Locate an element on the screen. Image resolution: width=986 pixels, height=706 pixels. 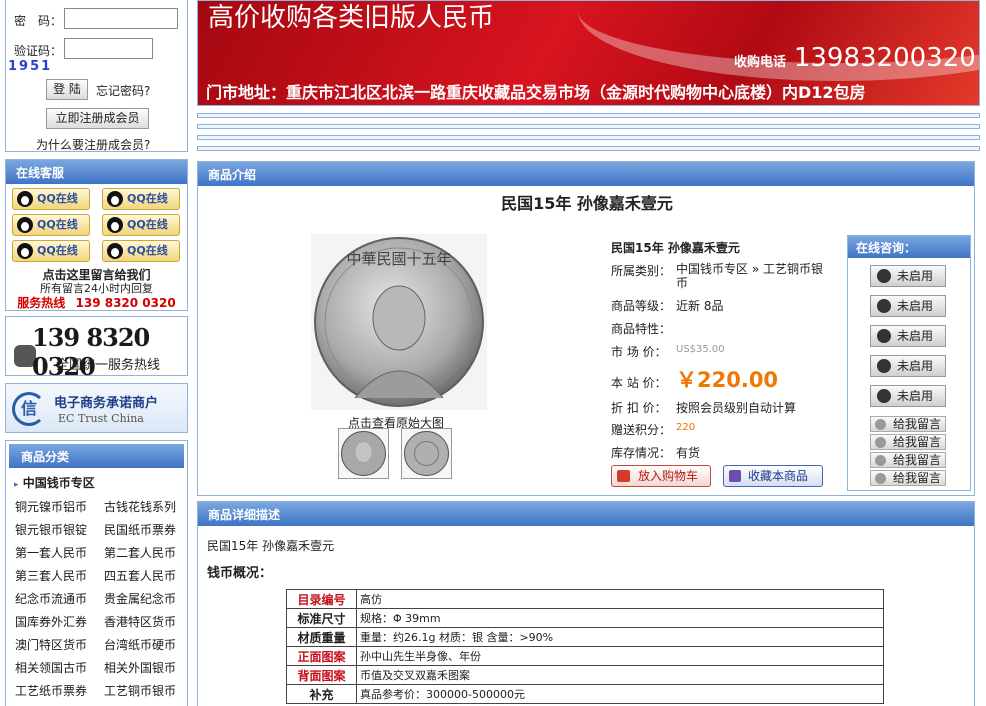
ec-trust-badge: 信 电子商务承诺商户 EC Trust China is located at coordinates (96, 408).